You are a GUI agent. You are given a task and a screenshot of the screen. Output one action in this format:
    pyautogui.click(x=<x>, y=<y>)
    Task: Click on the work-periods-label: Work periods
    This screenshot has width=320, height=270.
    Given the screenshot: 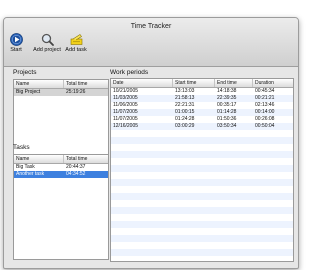 What is the action you would take?
    pyautogui.click(x=129, y=72)
    